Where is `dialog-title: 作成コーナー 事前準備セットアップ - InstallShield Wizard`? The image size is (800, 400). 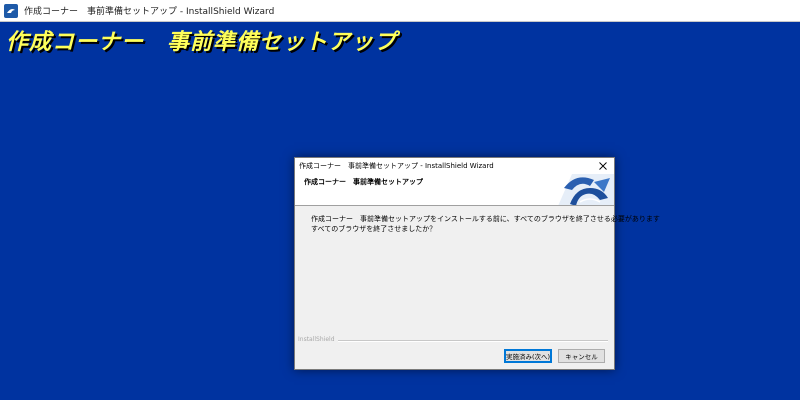 dialog-title: 作成コーナー 事前準備セットアップ - InstallShield Wizard is located at coordinates (396, 166).